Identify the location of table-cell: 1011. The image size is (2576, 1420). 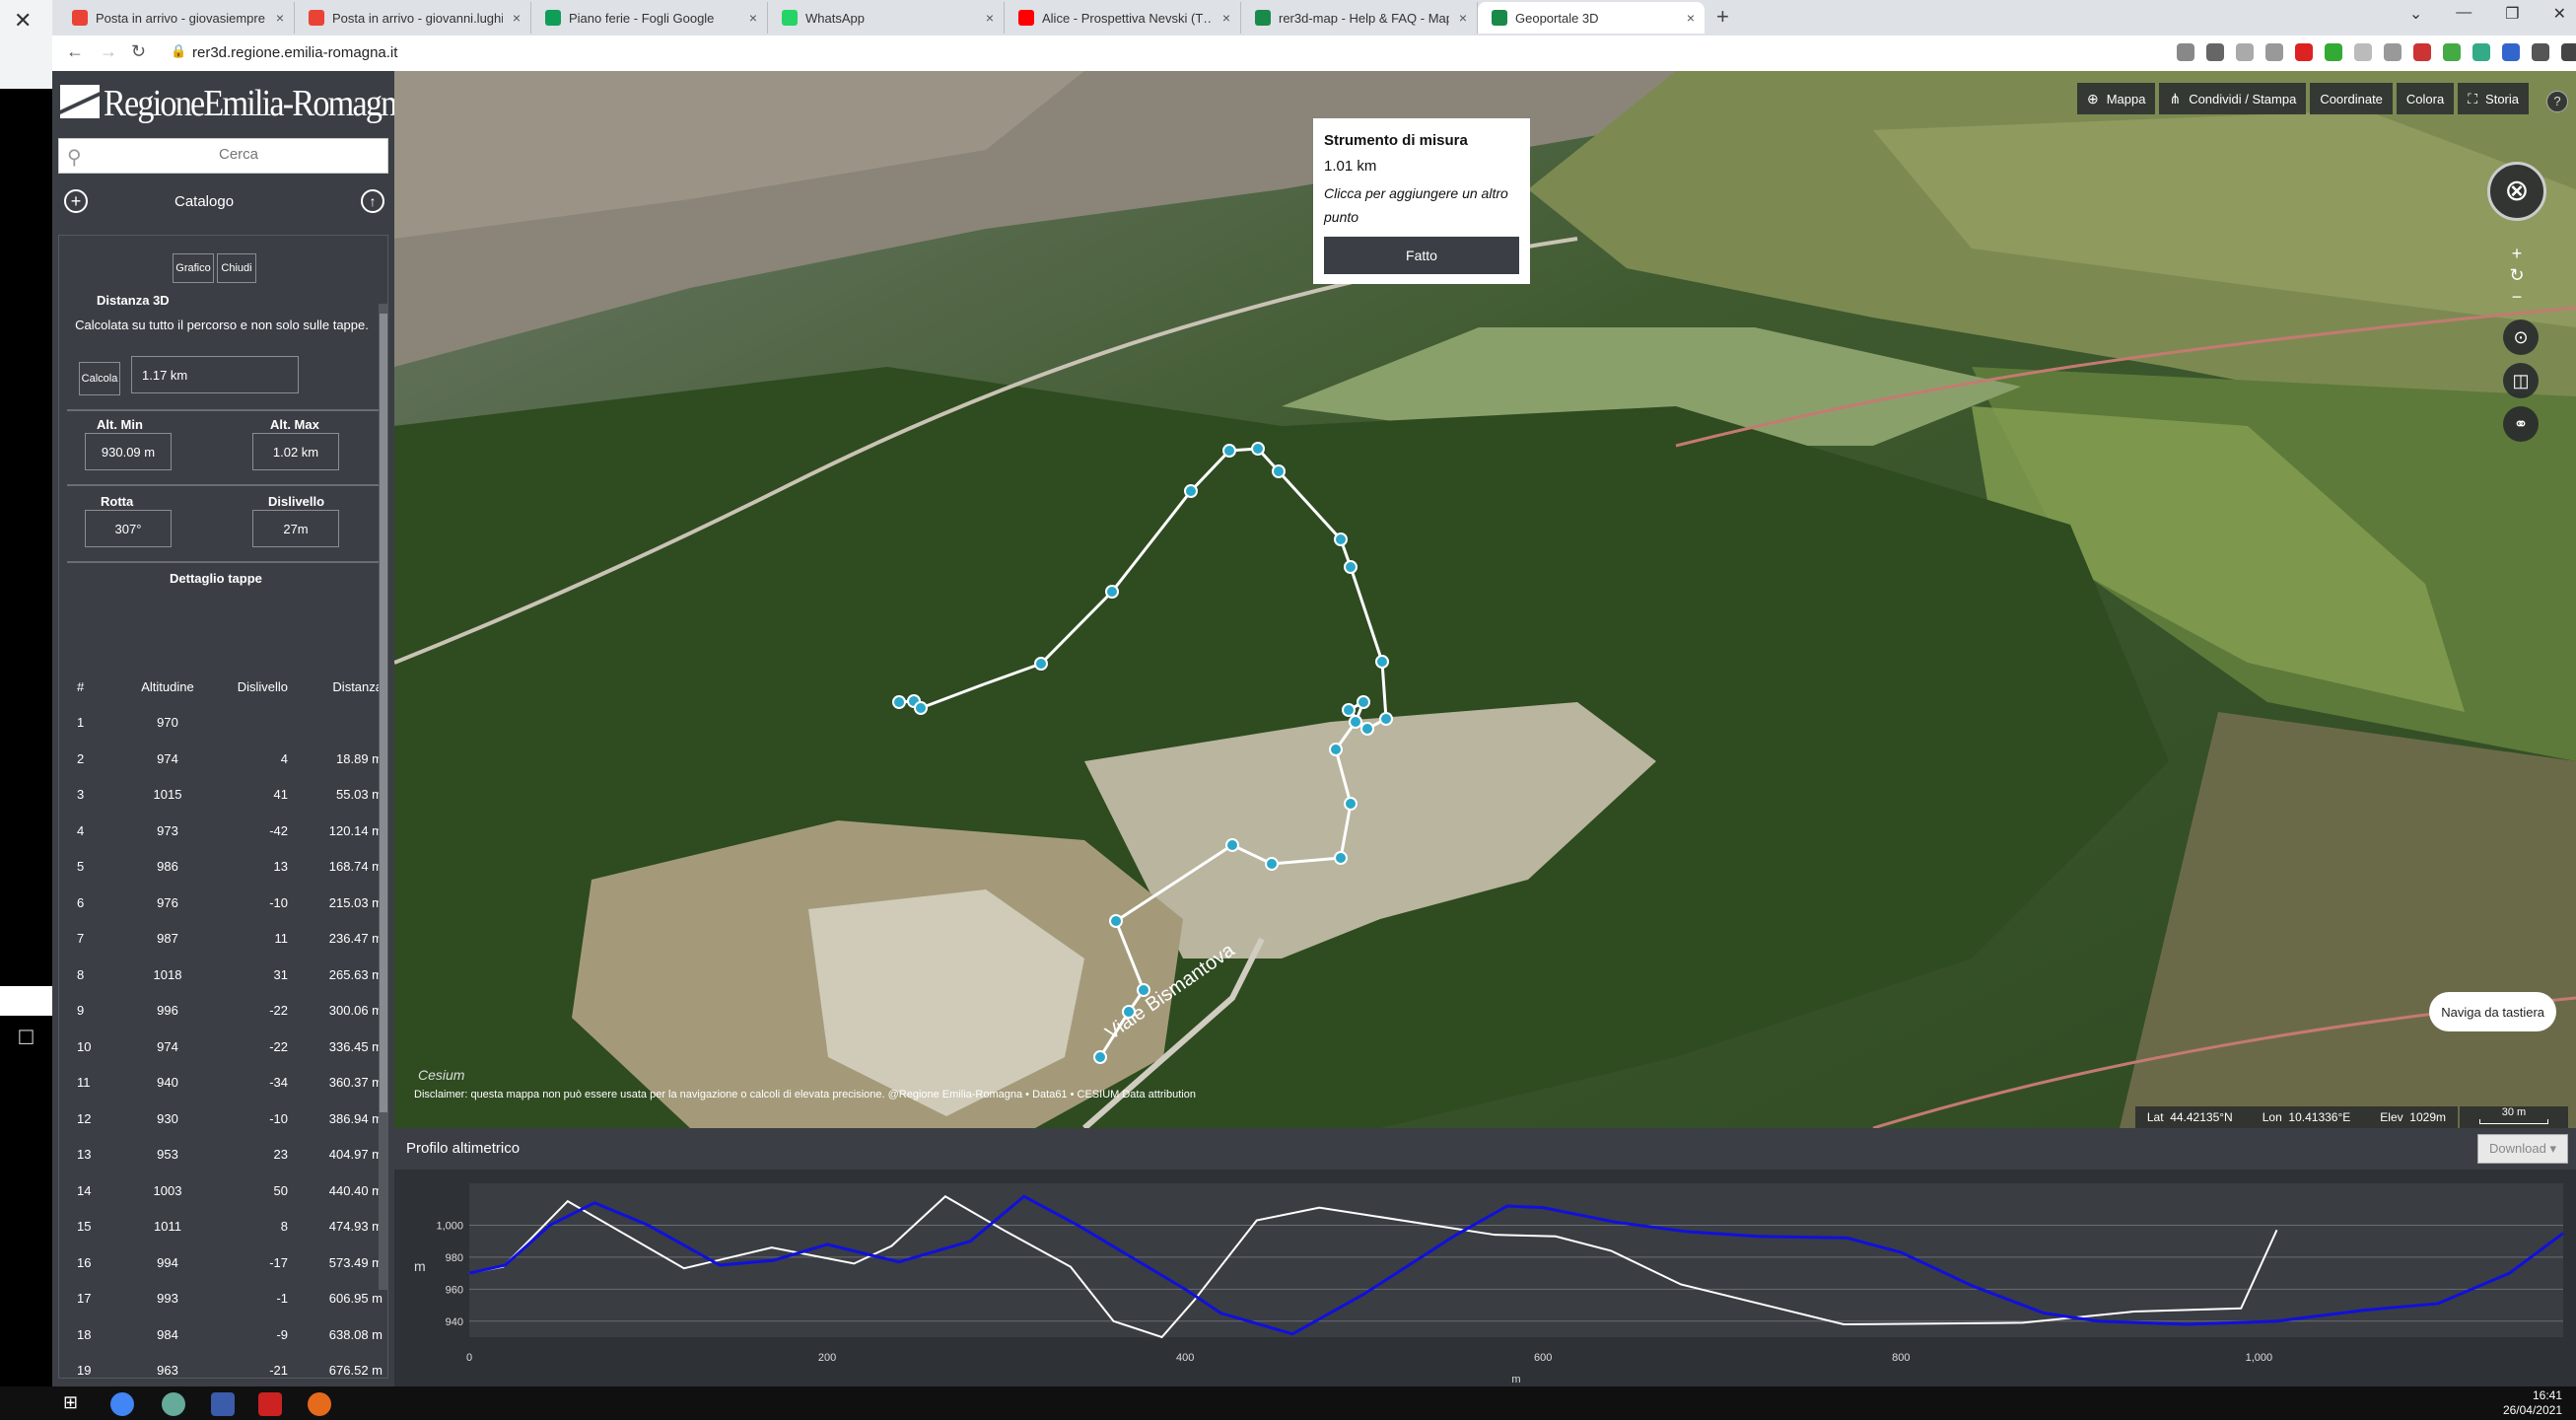
(167, 1226).